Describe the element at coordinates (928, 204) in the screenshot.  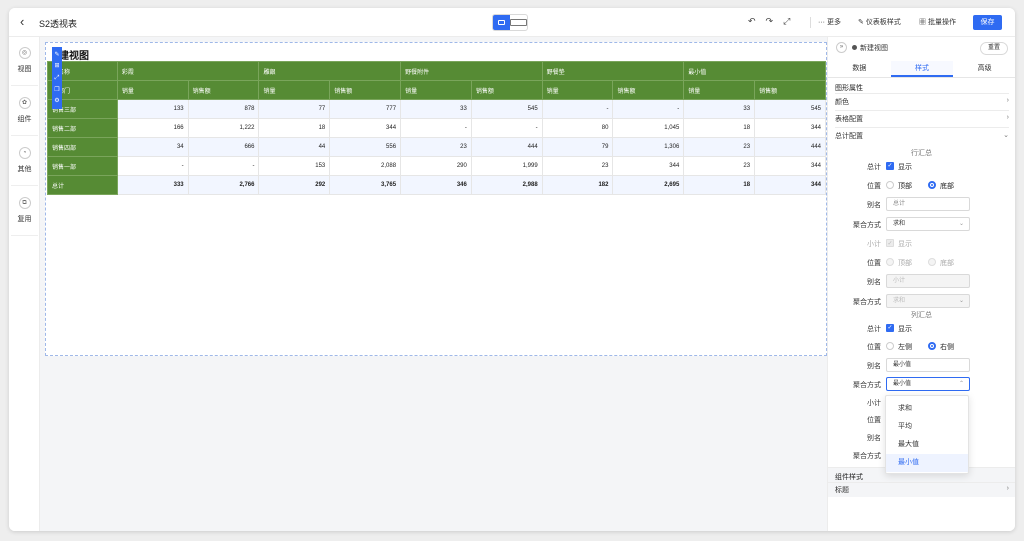
I see `row-total-alias-input: 总计` at that location.